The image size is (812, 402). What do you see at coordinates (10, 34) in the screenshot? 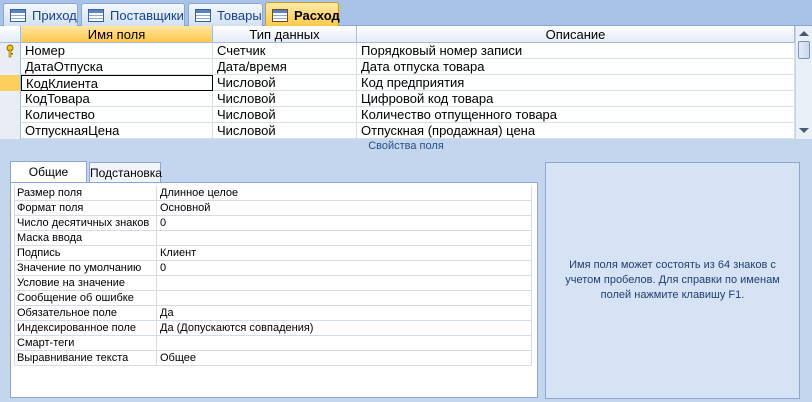
I see `row-selector-header` at bounding box center [10, 34].